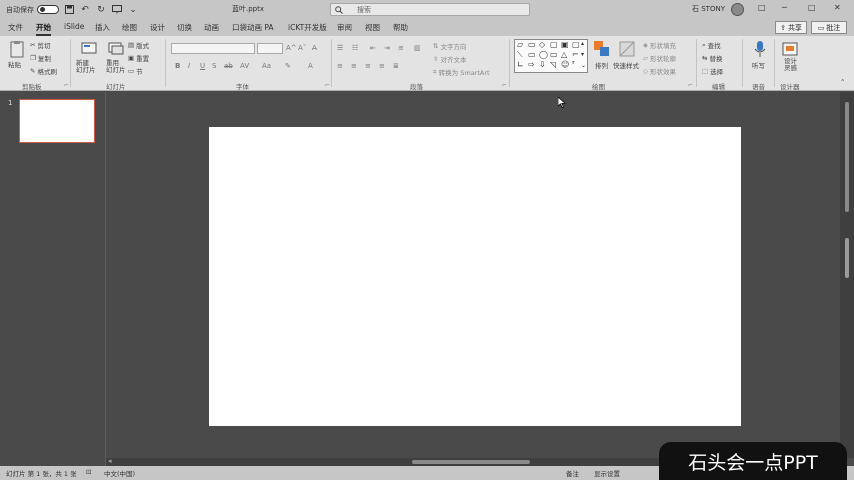 The height and width of the screenshot is (480, 854). I want to click on shape-rectangle-icon: ▱, so click(520, 44).